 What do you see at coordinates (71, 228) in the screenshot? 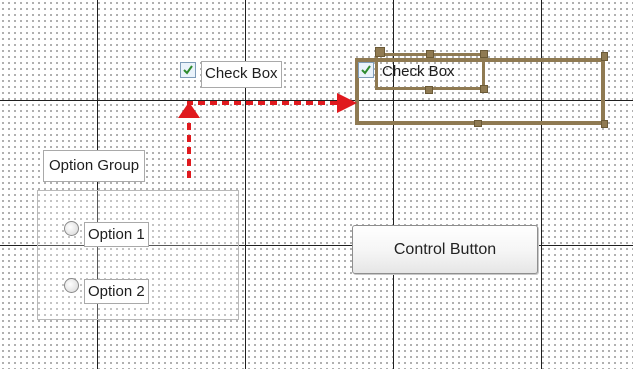
I see `option-1-radio-icon` at bounding box center [71, 228].